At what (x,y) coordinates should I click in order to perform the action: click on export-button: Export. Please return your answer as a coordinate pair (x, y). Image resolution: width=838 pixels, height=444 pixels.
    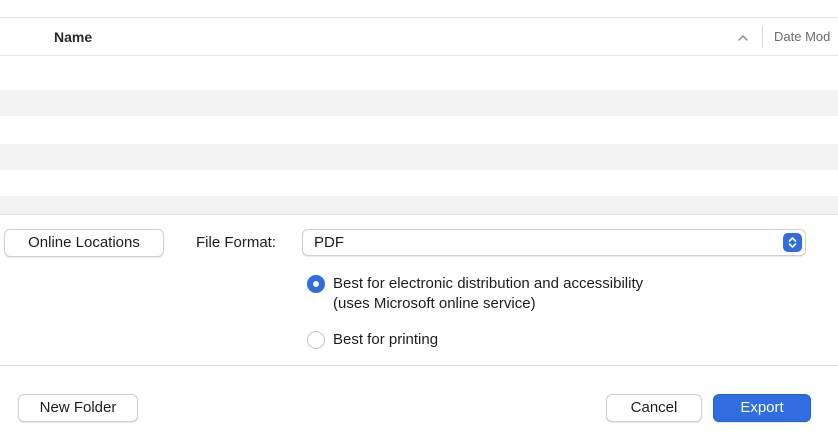
    Looking at the image, I should click on (762, 408).